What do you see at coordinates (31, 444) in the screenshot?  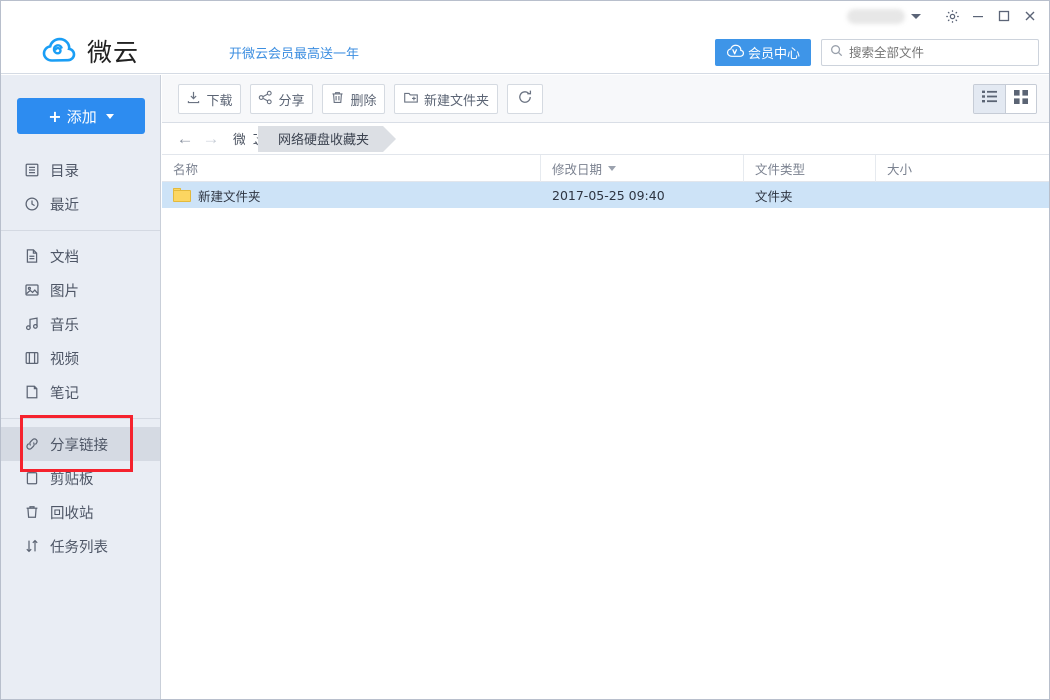 I see `link-icon` at bounding box center [31, 444].